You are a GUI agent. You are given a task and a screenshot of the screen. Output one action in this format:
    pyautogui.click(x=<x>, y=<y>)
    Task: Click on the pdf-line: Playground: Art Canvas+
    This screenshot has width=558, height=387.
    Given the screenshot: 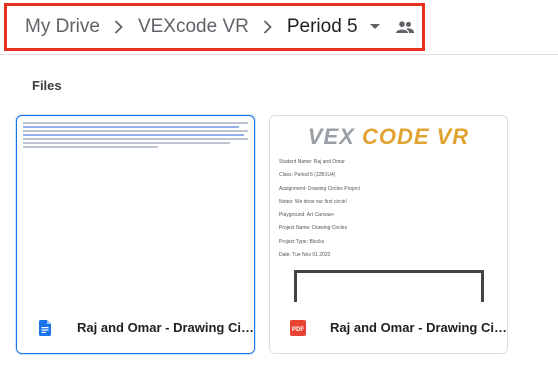 What is the action you would take?
    pyautogui.click(x=307, y=215)
    